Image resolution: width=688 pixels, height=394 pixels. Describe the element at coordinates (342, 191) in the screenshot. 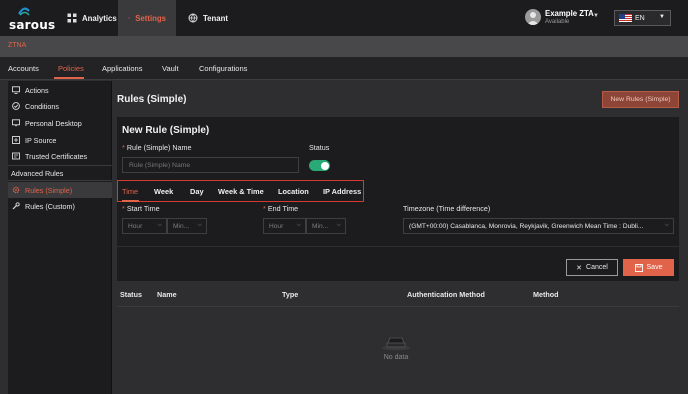

I see `tab-ip-address: IP Address` at that location.